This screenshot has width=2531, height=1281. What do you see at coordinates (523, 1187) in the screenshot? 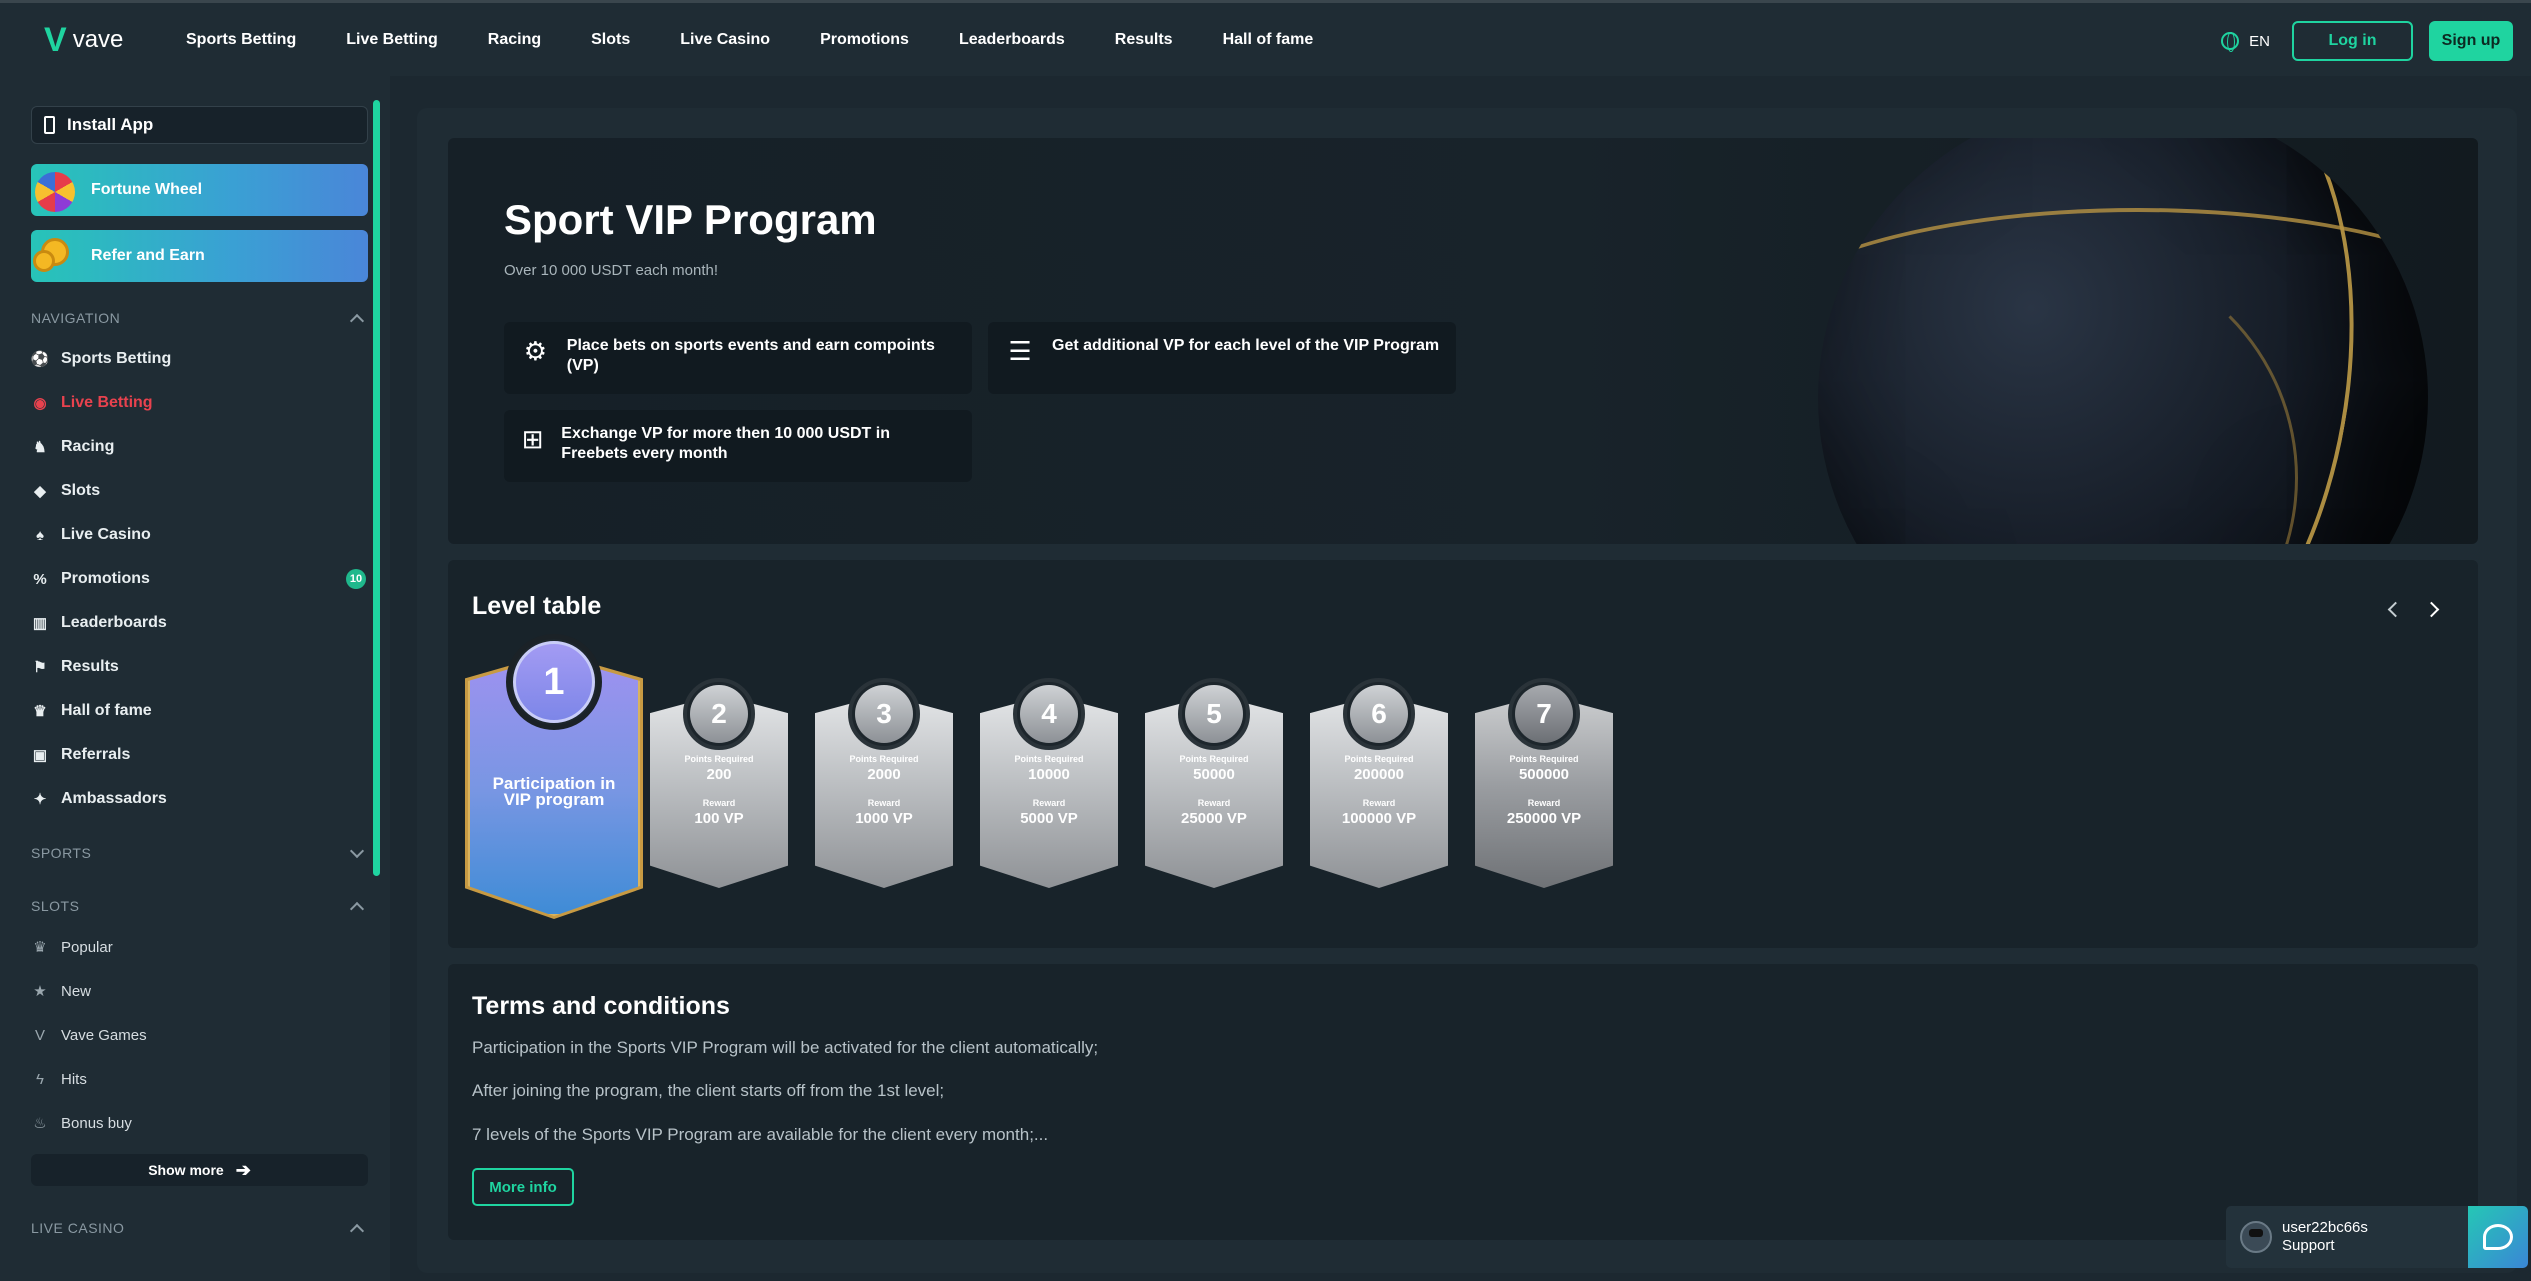
I see `more-info-button: More info` at bounding box center [523, 1187].